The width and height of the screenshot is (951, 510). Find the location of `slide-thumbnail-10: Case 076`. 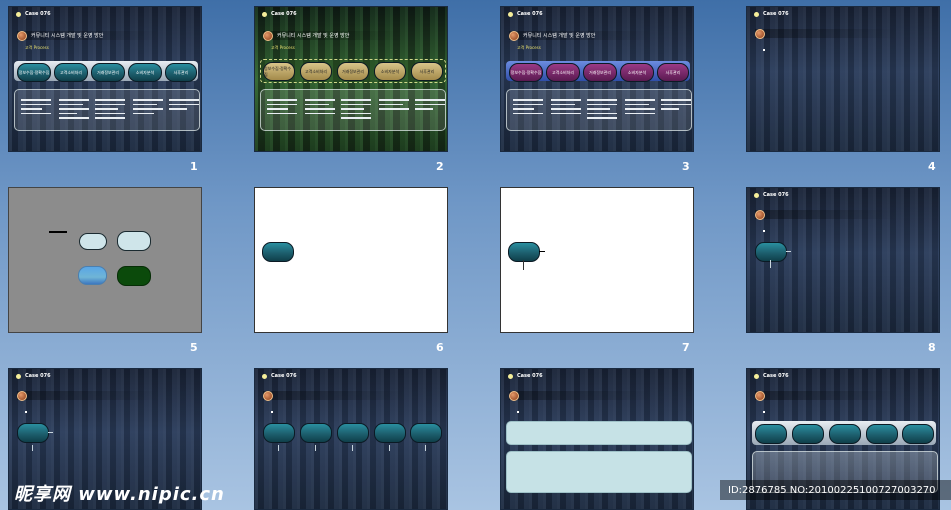

slide-thumbnail-10: Case 076 is located at coordinates (351, 439).